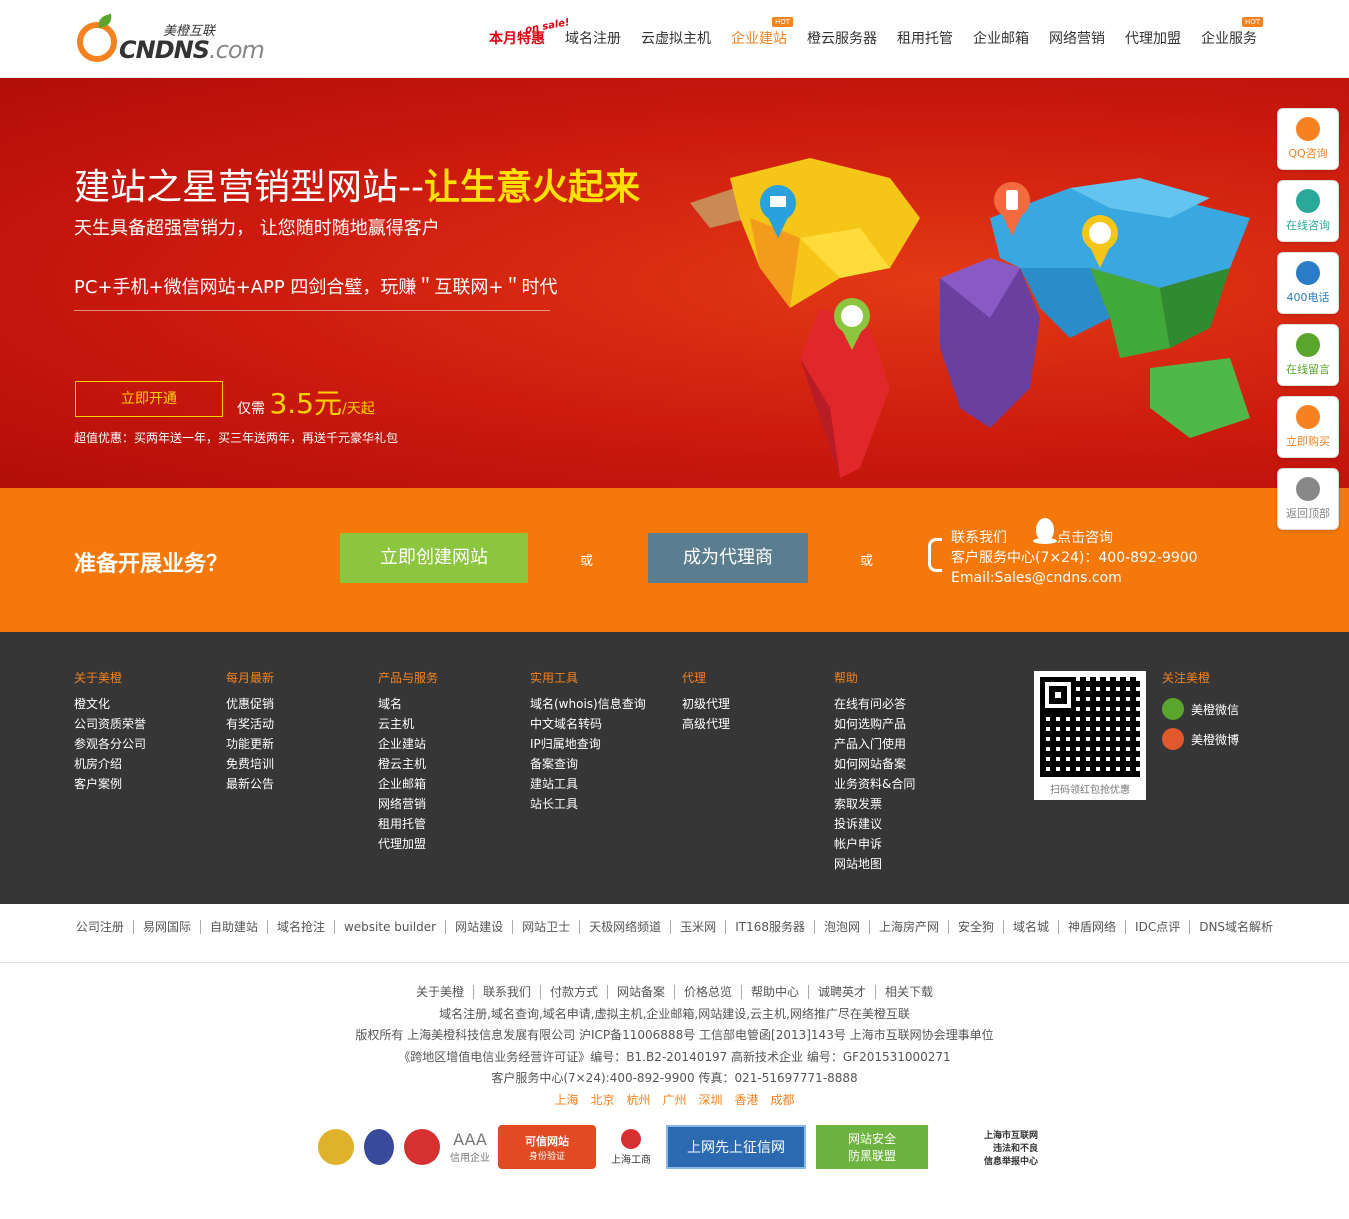 This screenshot has height=1219, width=1349. I want to click on footer-link: 备案查询, so click(588, 764).